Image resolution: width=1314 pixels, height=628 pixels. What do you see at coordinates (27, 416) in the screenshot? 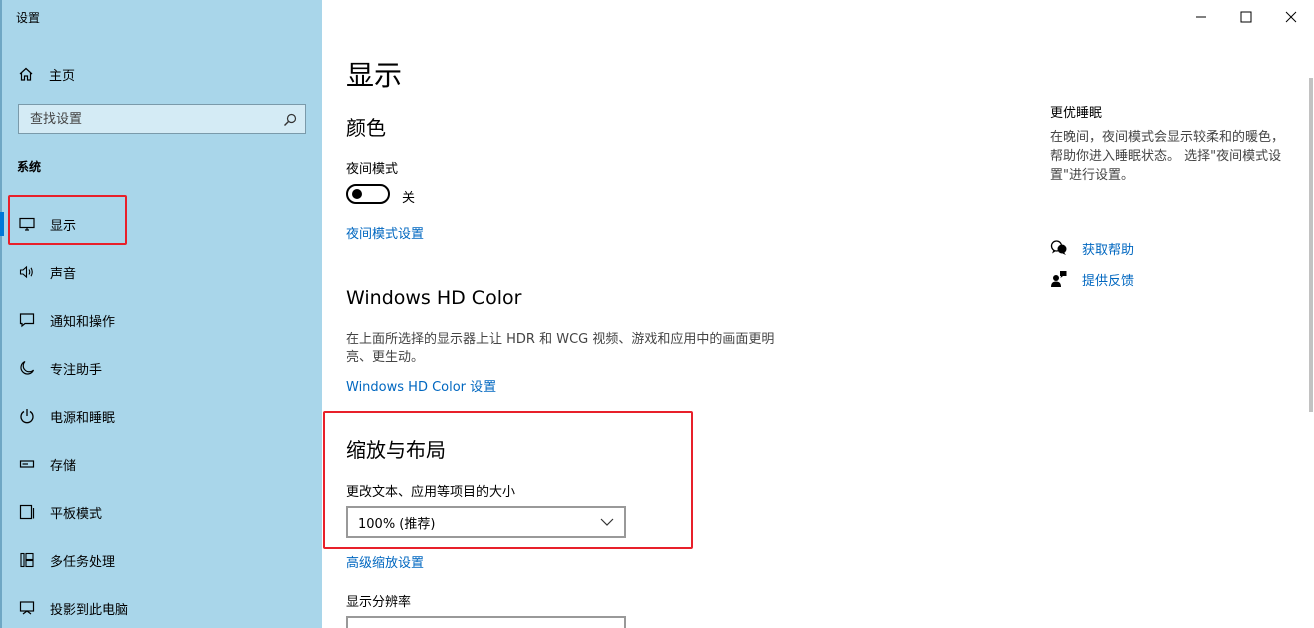
I see `power-icon` at bounding box center [27, 416].